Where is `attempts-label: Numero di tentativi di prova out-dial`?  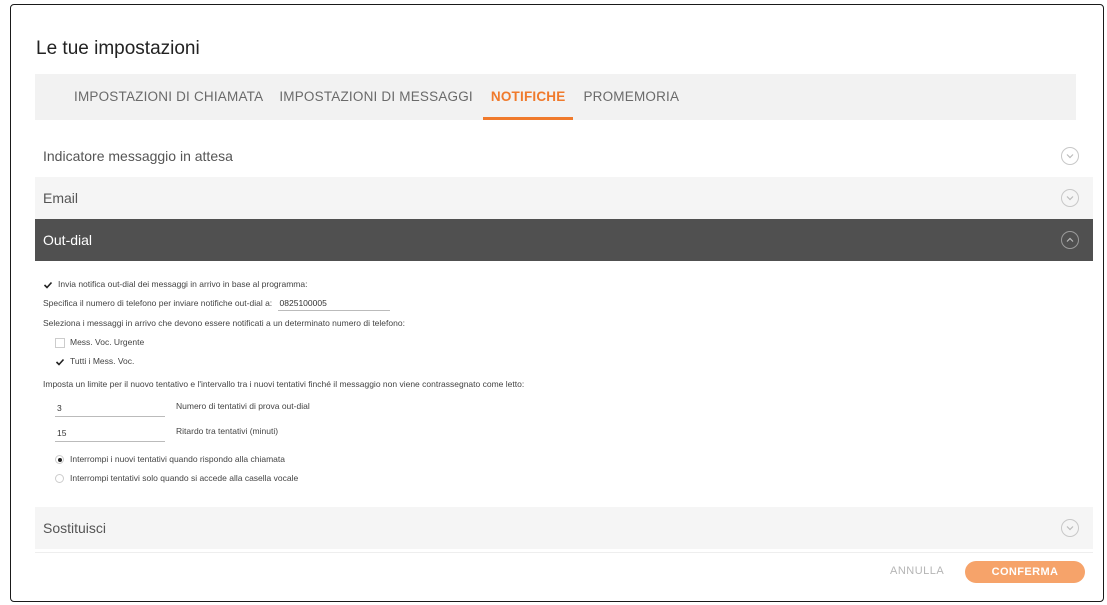 attempts-label: Numero di tentativi di prova out-dial is located at coordinates (243, 406).